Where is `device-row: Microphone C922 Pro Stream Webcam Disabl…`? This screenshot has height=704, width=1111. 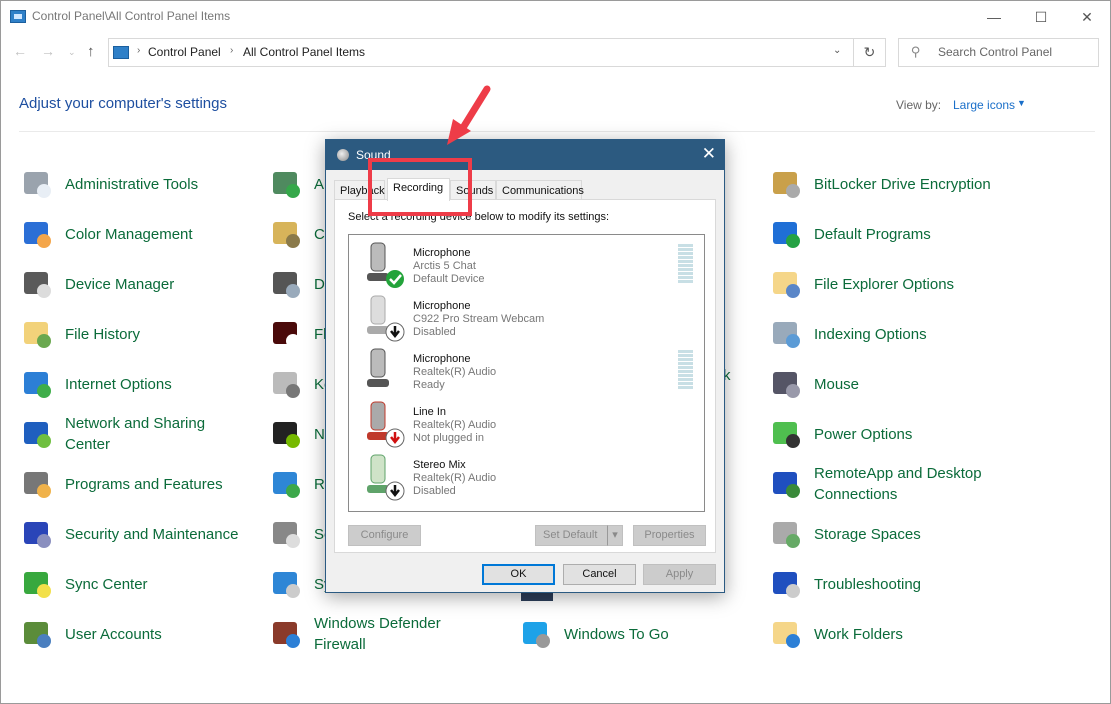 device-row: Microphone C922 Pro Stream Webcam Disabl… is located at coordinates (526, 317).